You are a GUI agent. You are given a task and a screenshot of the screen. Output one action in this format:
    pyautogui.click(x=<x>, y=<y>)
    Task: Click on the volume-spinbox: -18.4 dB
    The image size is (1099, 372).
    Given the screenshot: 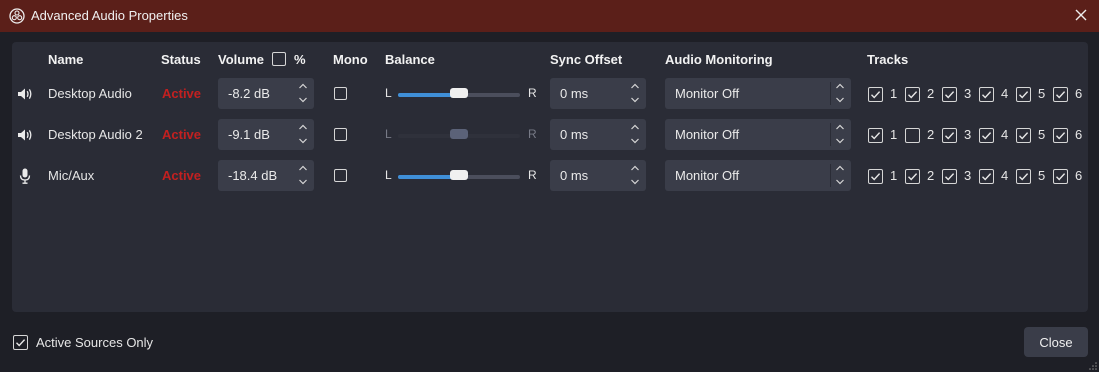 What is the action you would take?
    pyautogui.click(x=266, y=175)
    